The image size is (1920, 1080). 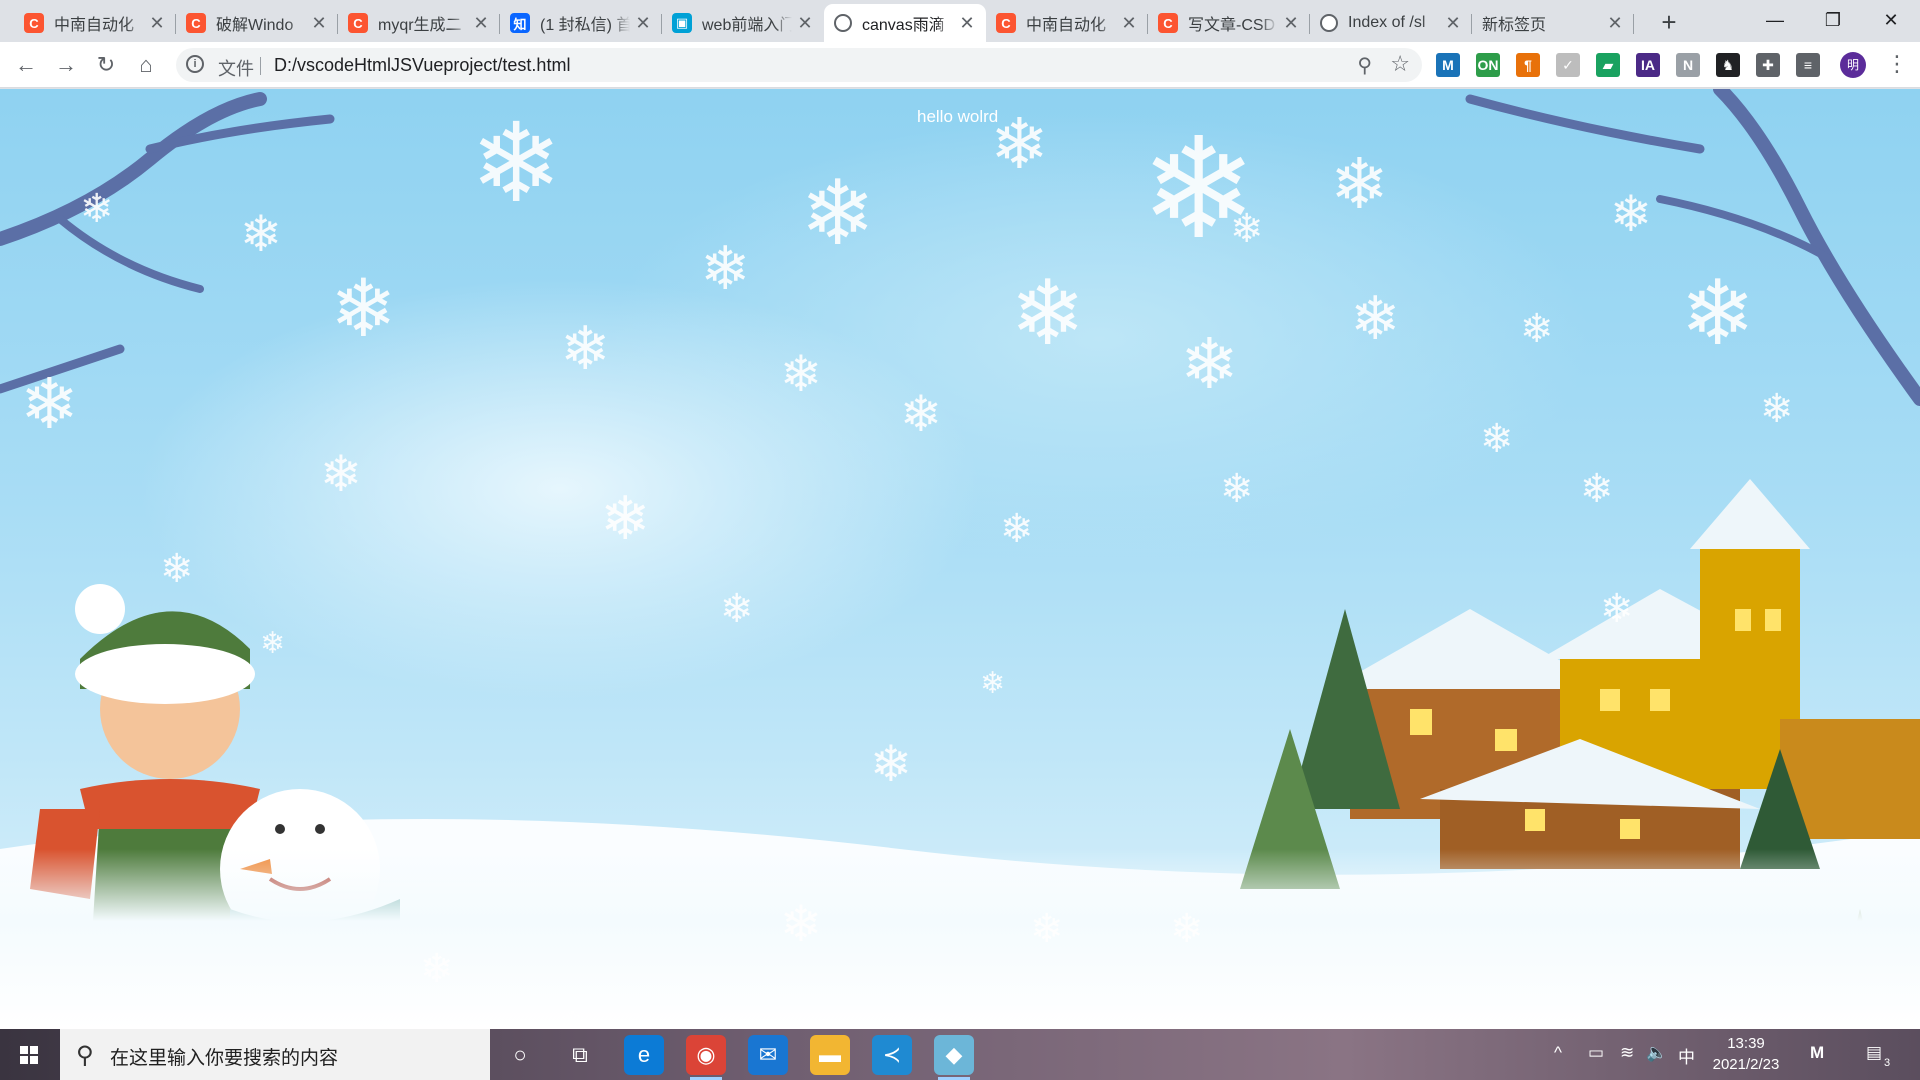 What do you see at coordinates (1608, 65) in the screenshot?
I see `green-extension-icon: ▰` at bounding box center [1608, 65].